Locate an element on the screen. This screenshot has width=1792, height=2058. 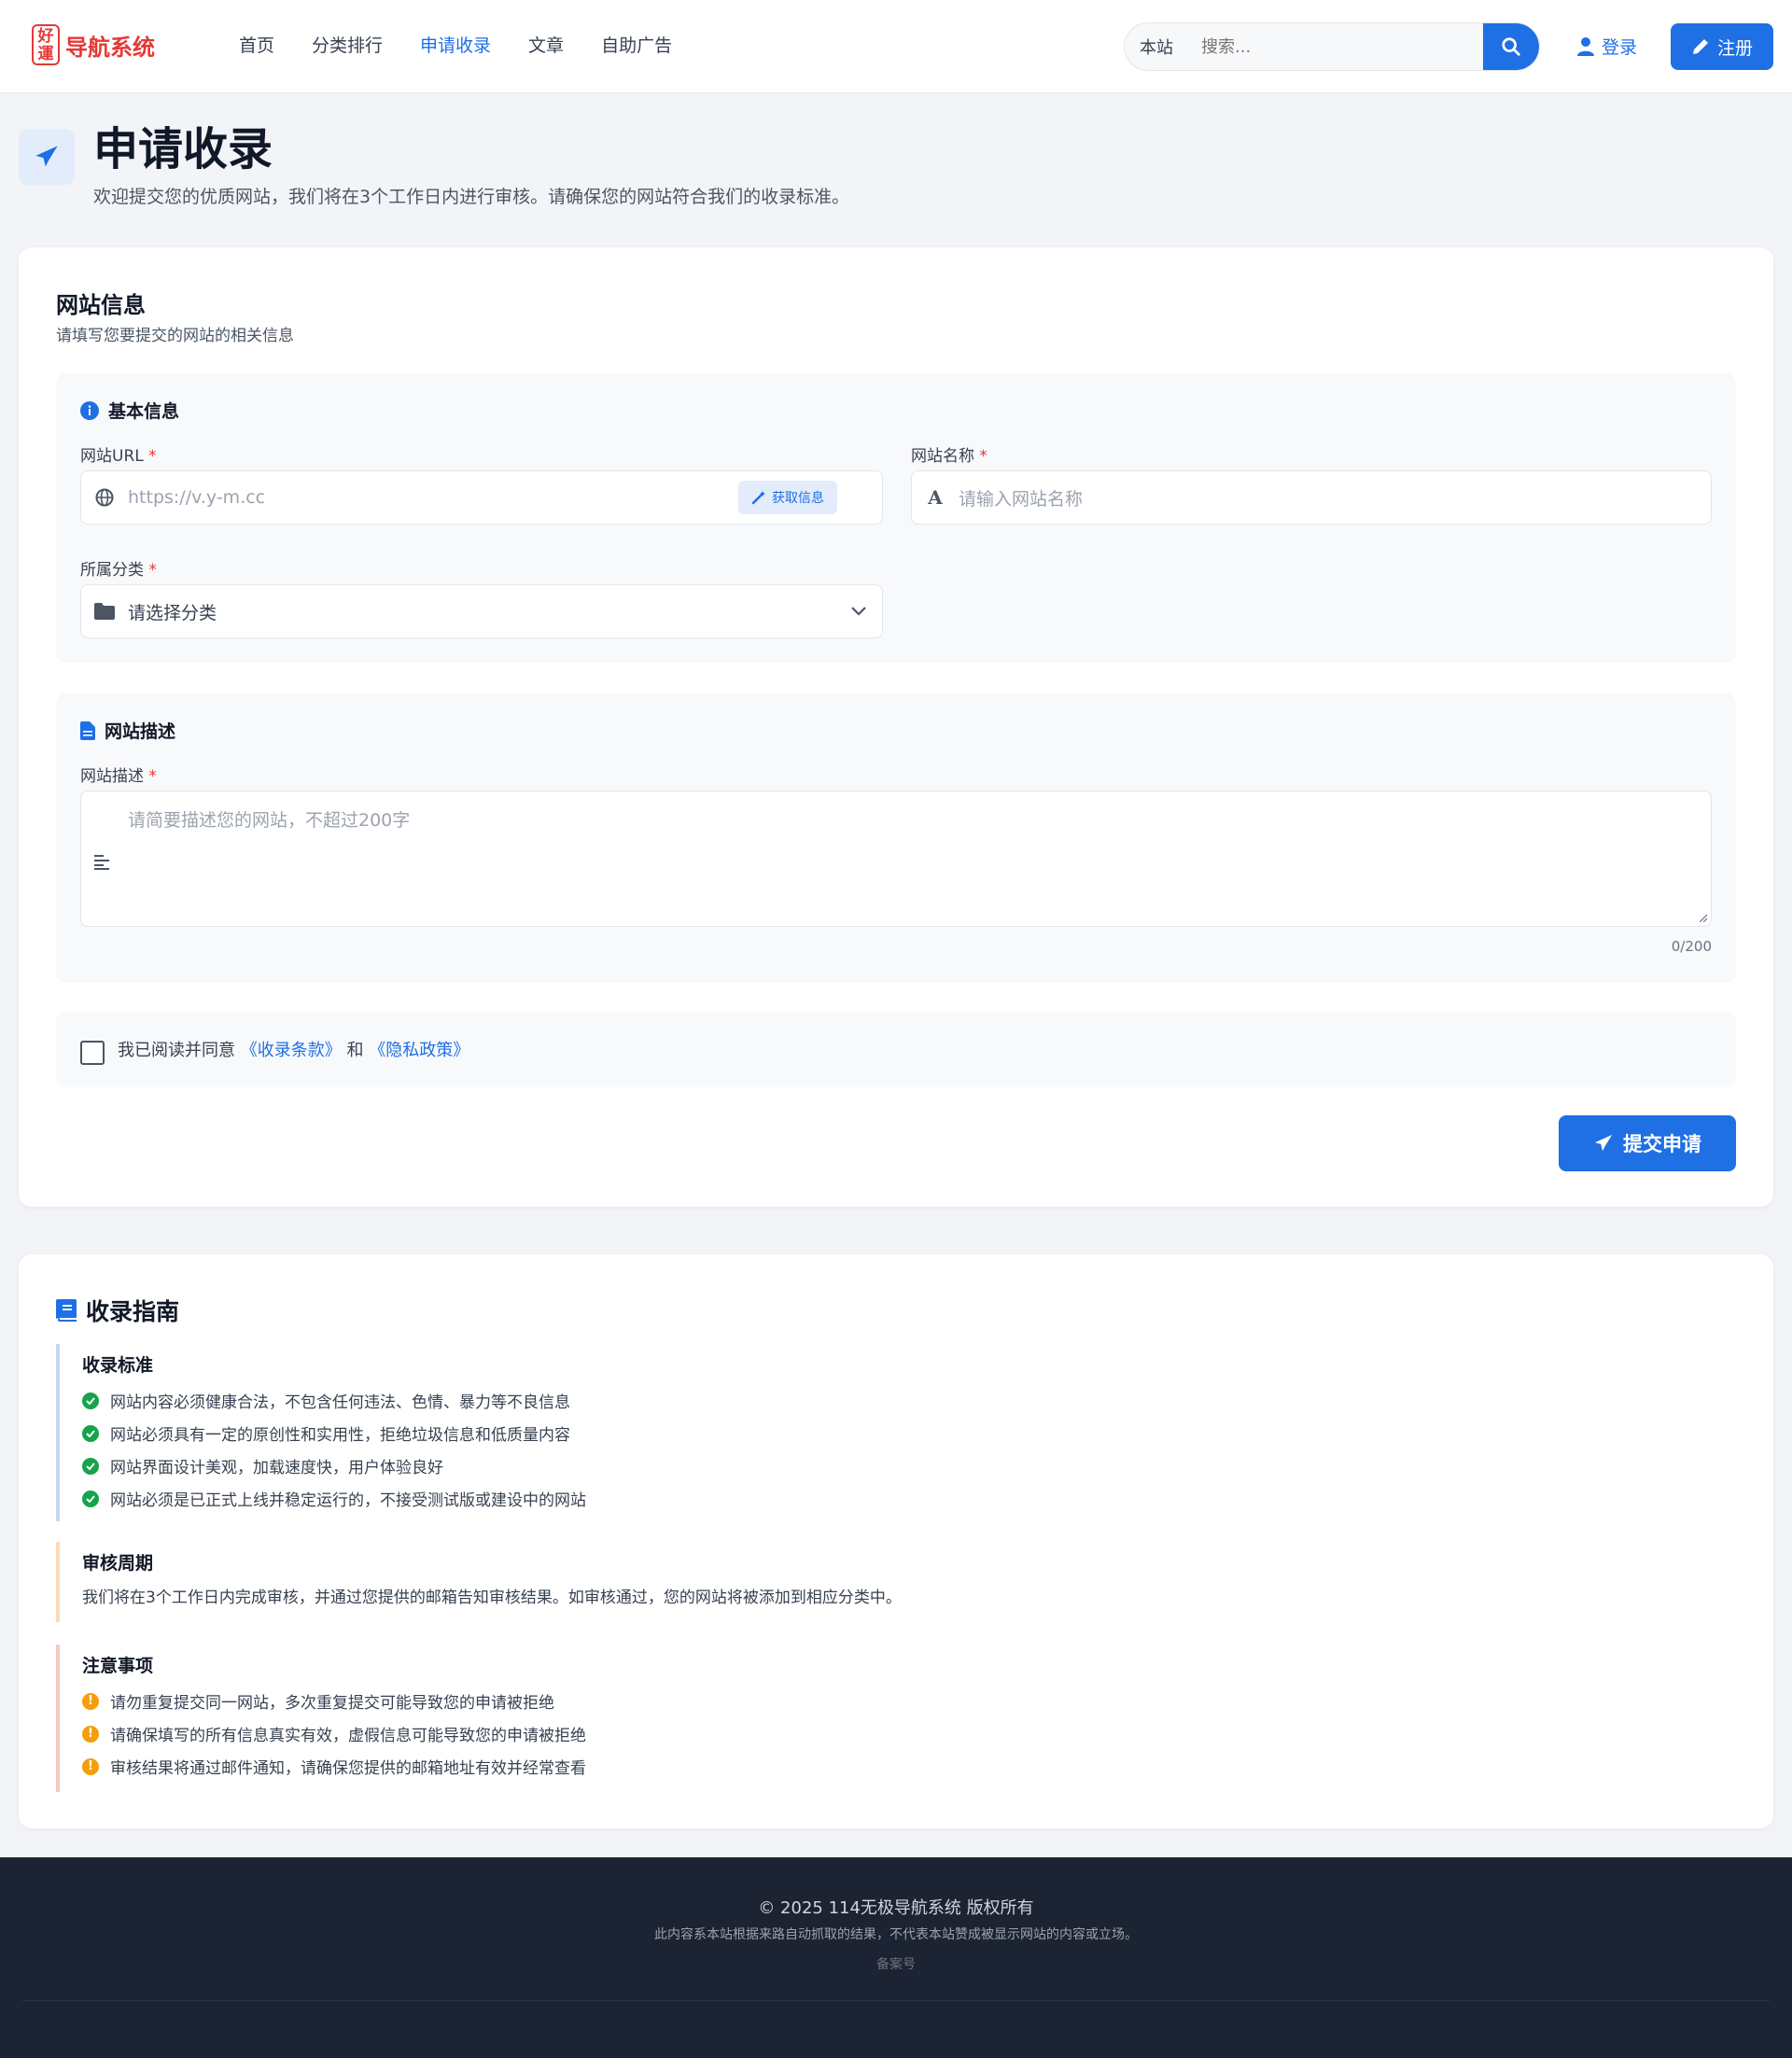
footer-divider is located at coordinates (896, 2000).